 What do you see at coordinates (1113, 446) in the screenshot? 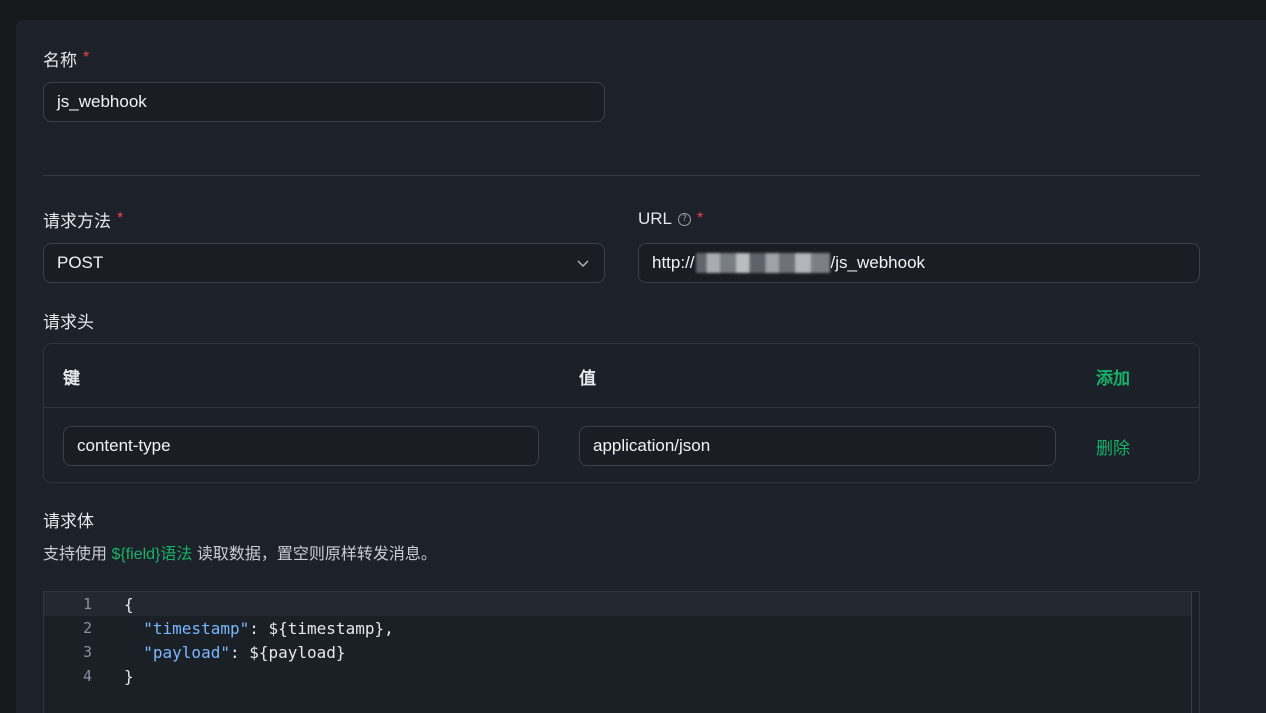
I see `delete-header-button: 删除` at bounding box center [1113, 446].